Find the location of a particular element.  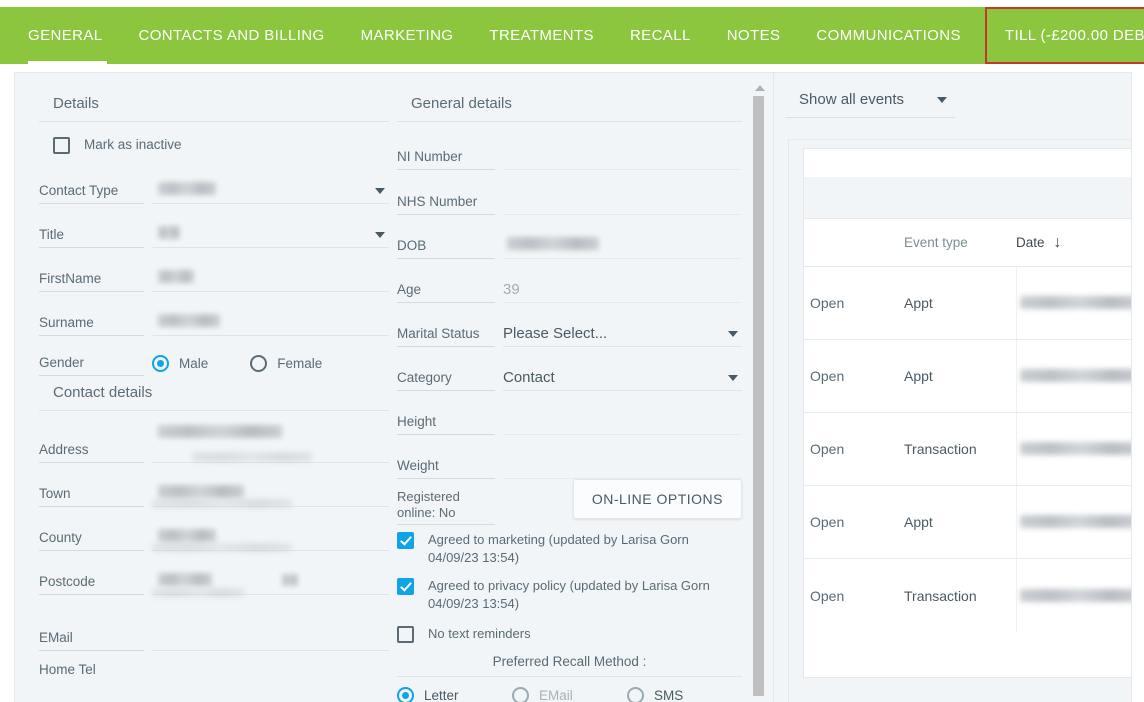

field-nhs-number: NHS Number is located at coordinates (569, 192).